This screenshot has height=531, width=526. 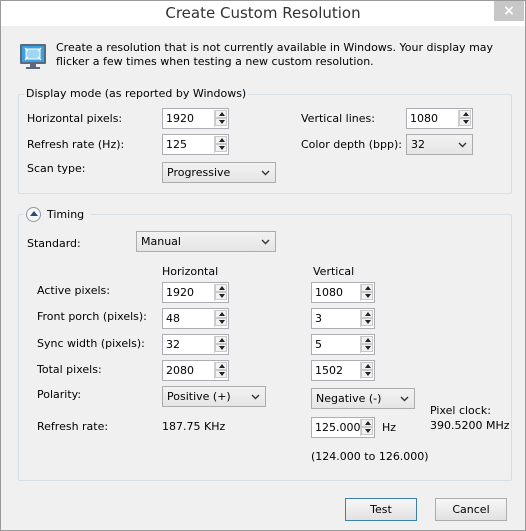 I want to click on color-depth-label: Color depth (bpp):, so click(x=351, y=144).